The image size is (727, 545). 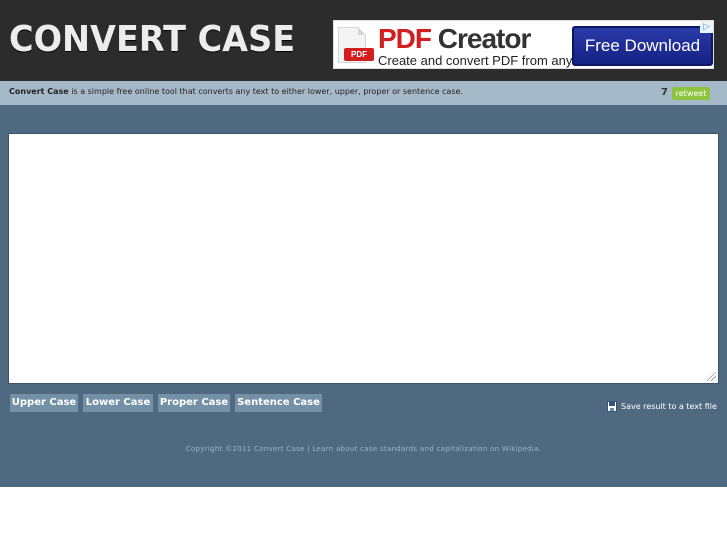 I want to click on upper-case-button: Upper Case, so click(x=44, y=403).